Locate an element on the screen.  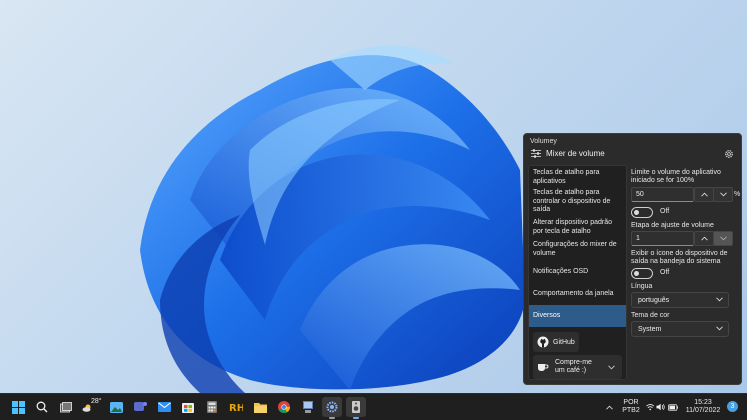
chat-icon is located at coordinates (140, 406).